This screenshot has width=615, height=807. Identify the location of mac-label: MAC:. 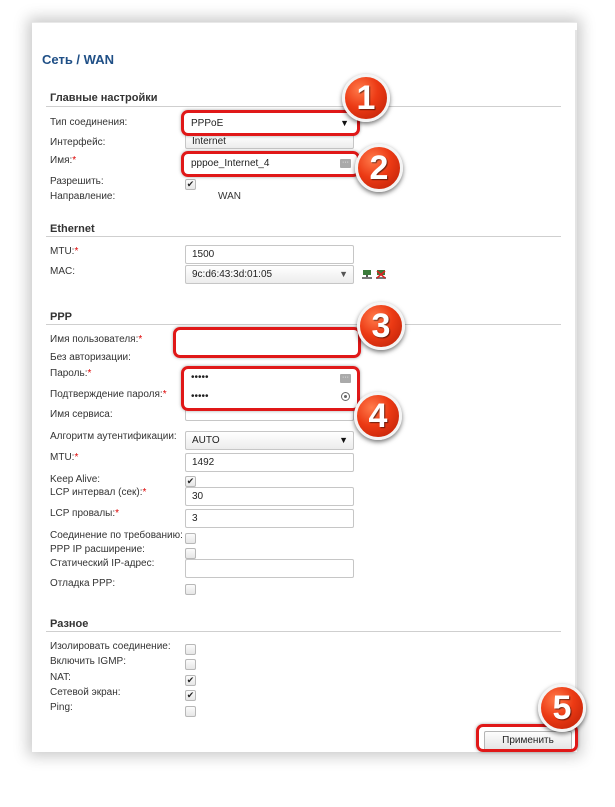
(62, 271).